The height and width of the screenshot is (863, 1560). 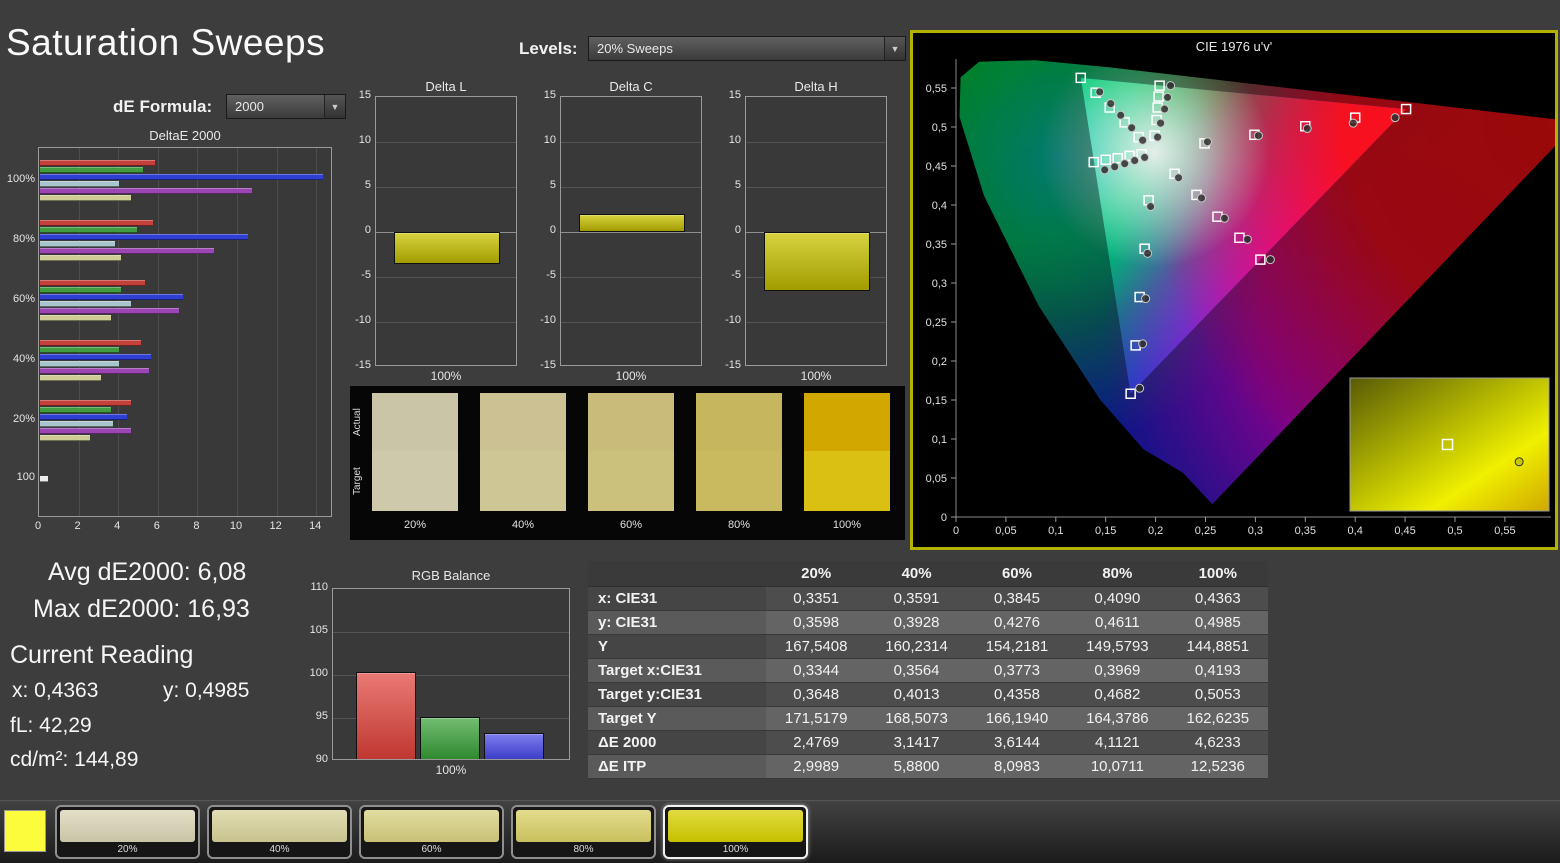 What do you see at coordinates (86, 304) in the screenshot?
I see `de-bar-60%-cyan` at bounding box center [86, 304].